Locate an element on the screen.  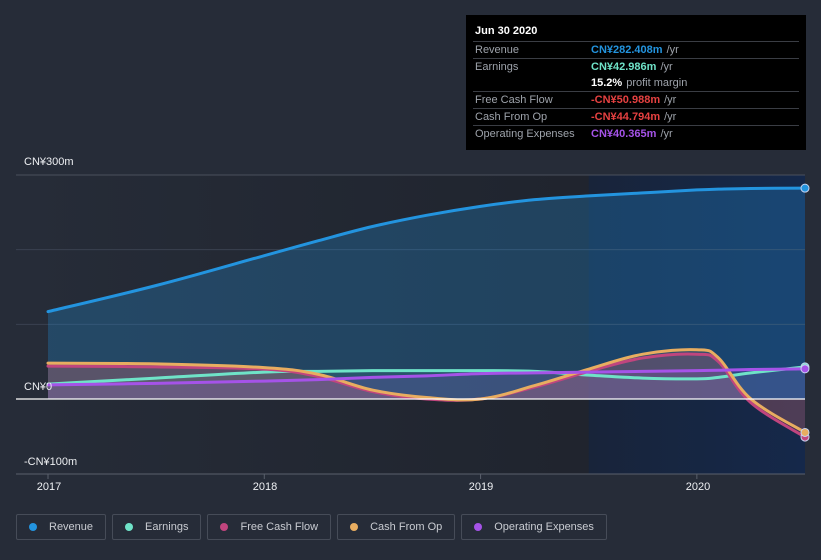
marker-revenue is located at coordinates (805, 188).